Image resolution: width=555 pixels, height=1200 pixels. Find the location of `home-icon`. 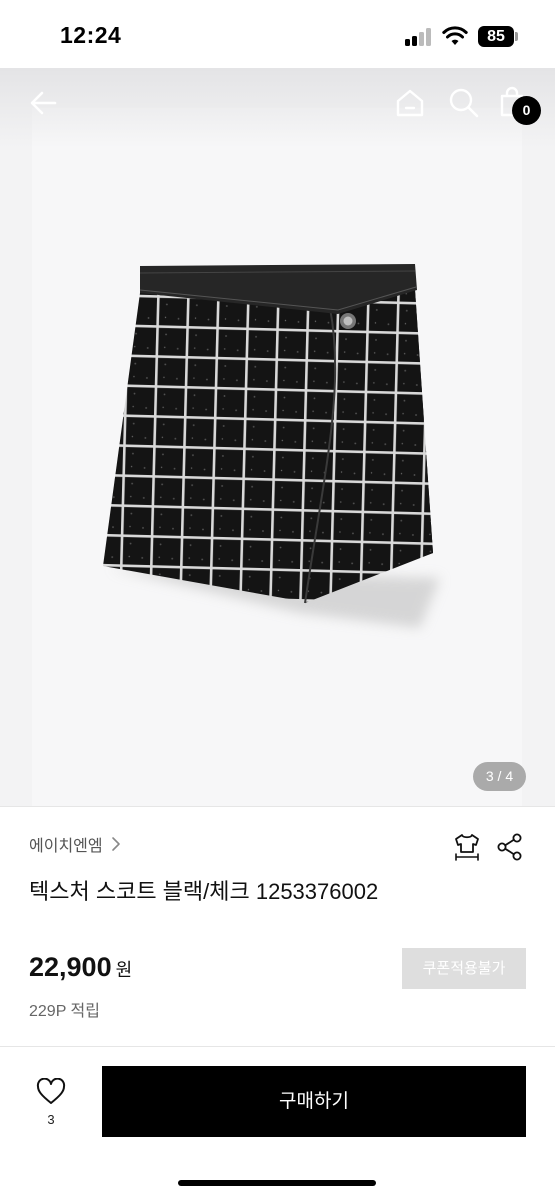

home-icon is located at coordinates (410, 103).